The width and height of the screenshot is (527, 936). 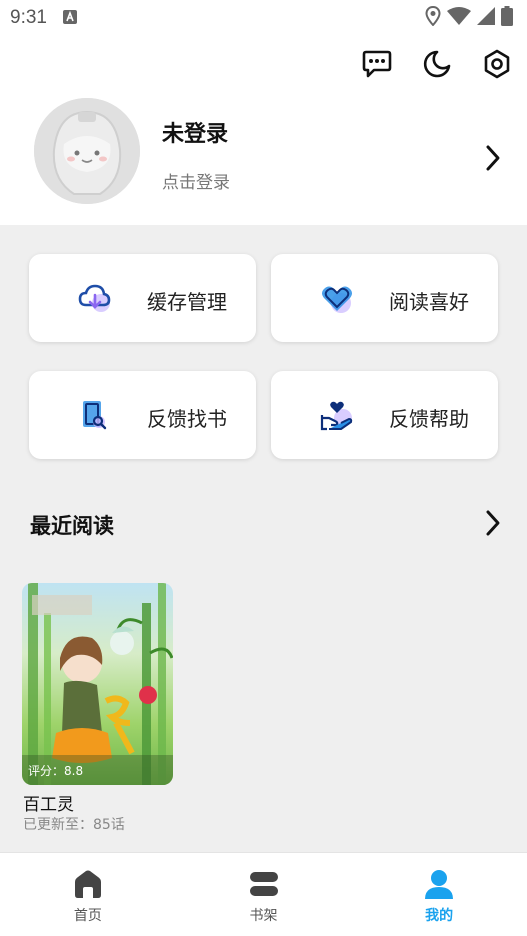 What do you see at coordinates (74, 825) in the screenshot?
I see `book-update-status: 已更新至：85话` at bounding box center [74, 825].